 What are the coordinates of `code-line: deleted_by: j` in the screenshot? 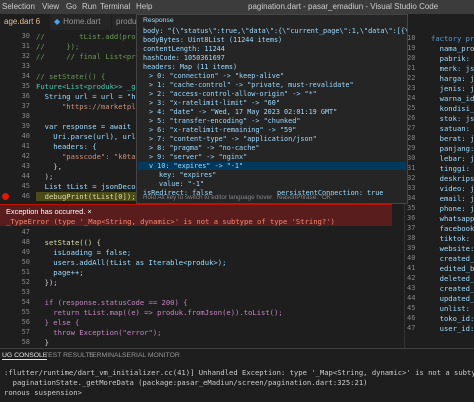 It's located at (456, 278).